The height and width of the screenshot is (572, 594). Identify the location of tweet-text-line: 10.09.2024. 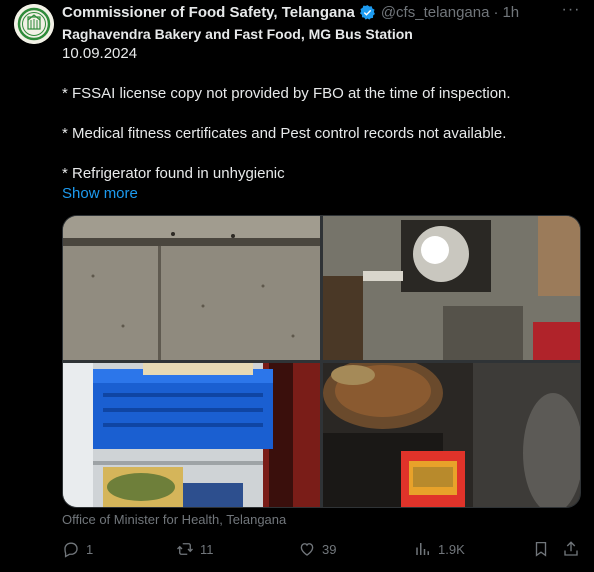
(100, 53).